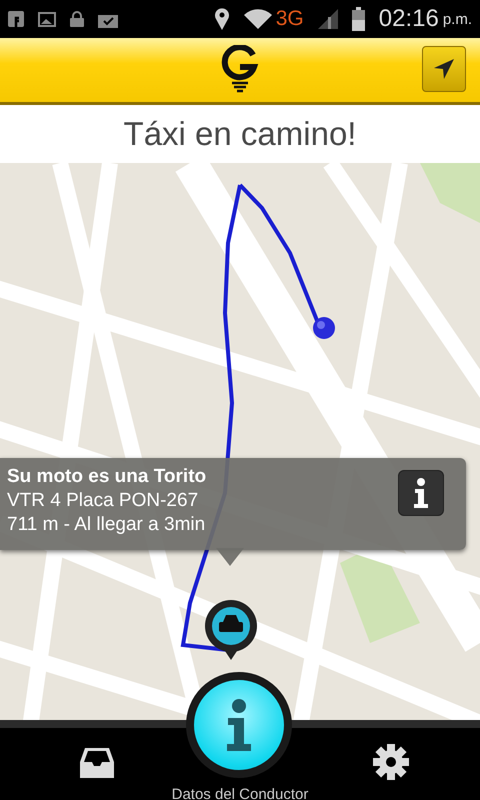  What do you see at coordinates (324, 328) in the screenshot?
I see `location-dot` at bounding box center [324, 328].